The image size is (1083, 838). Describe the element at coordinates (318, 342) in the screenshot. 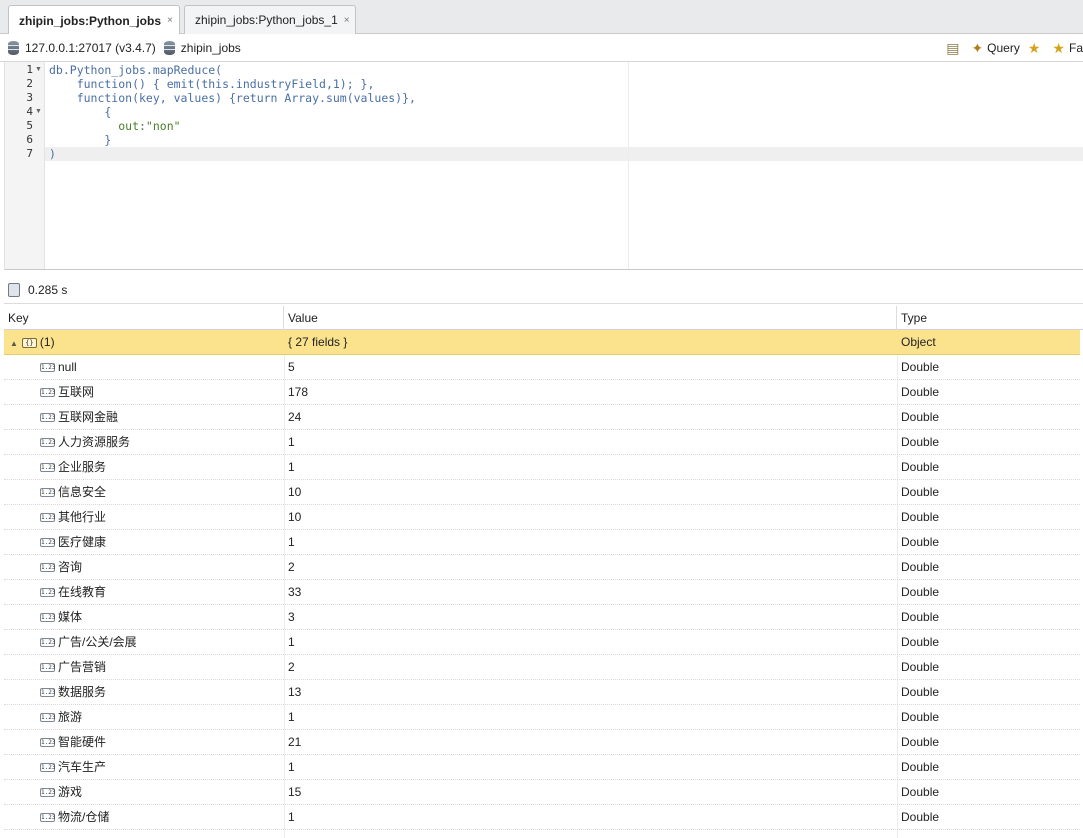

I see `row-value: { 27 fields }` at that location.